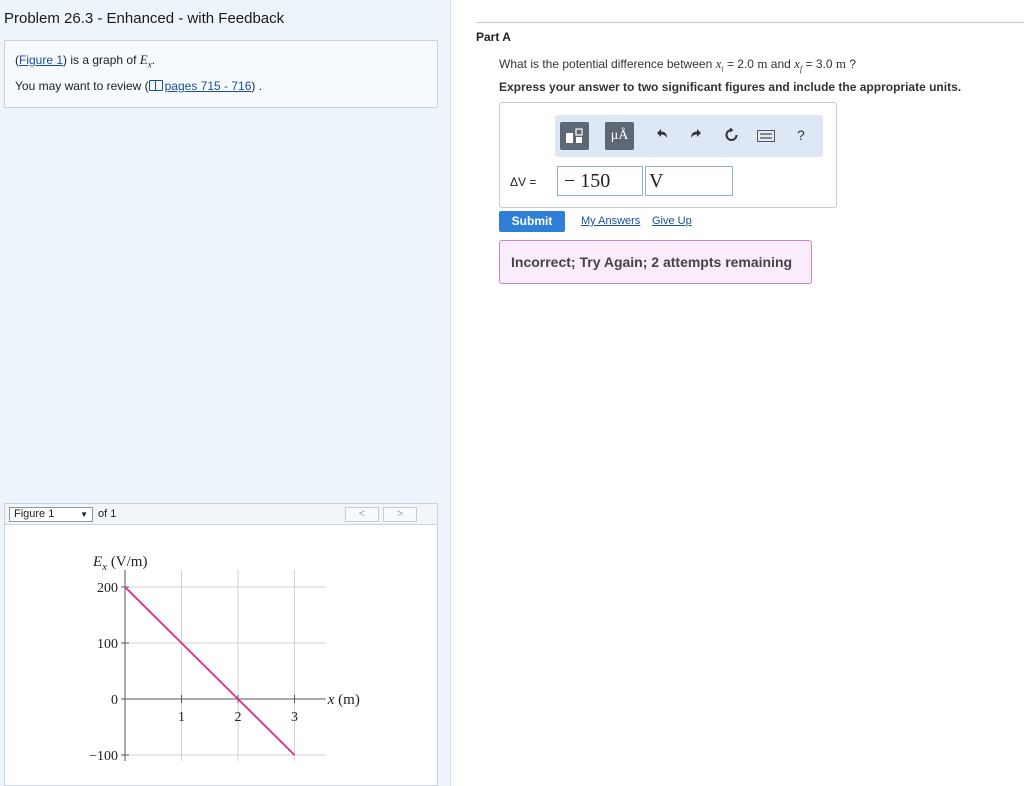  What do you see at coordinates (34, 514) in the screenshot?
I see `figure-select-value: Figure 1` at bounding box center [34, 514].